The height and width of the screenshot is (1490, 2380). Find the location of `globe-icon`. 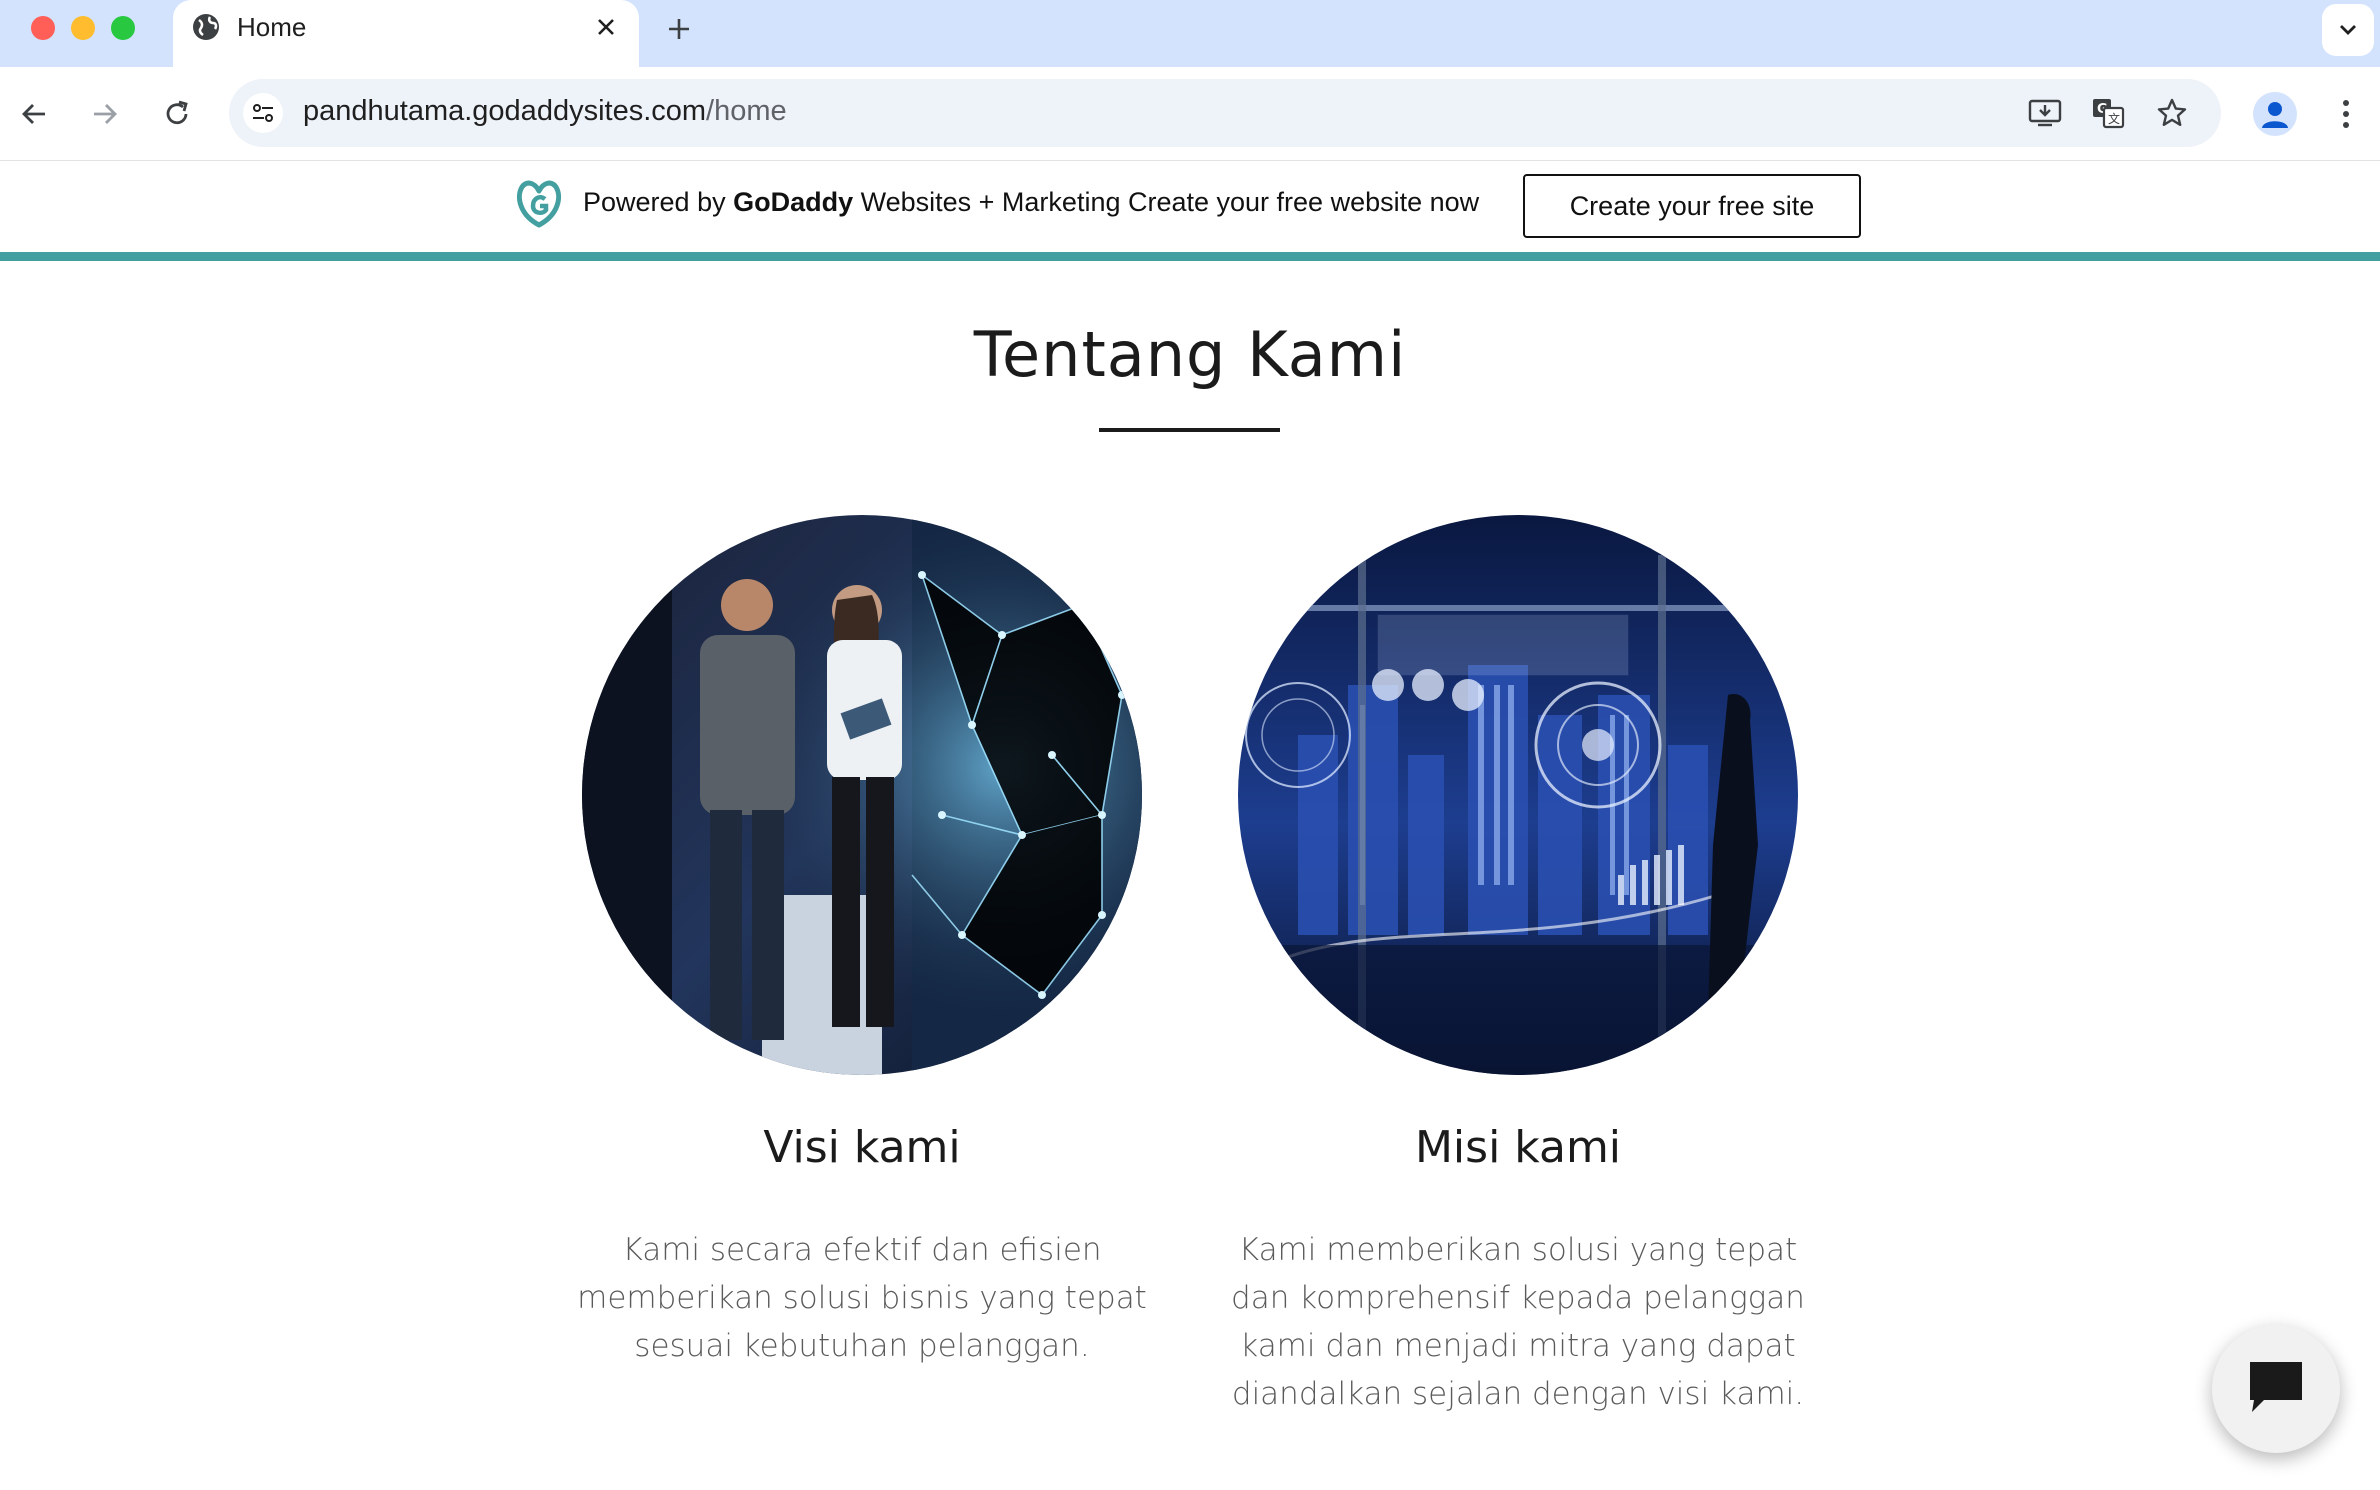

globe-icon is located at coordinates (206, 27).